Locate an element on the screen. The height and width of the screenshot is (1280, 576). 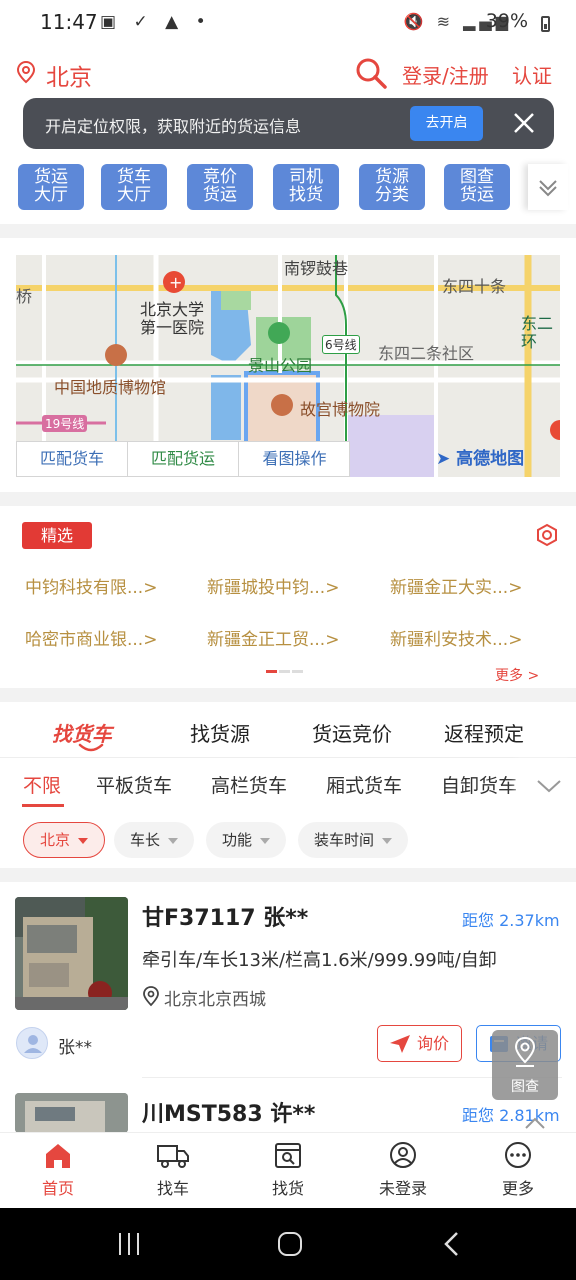
featured-item: 哈密市商业银...> is located at coordinates (91, 637).